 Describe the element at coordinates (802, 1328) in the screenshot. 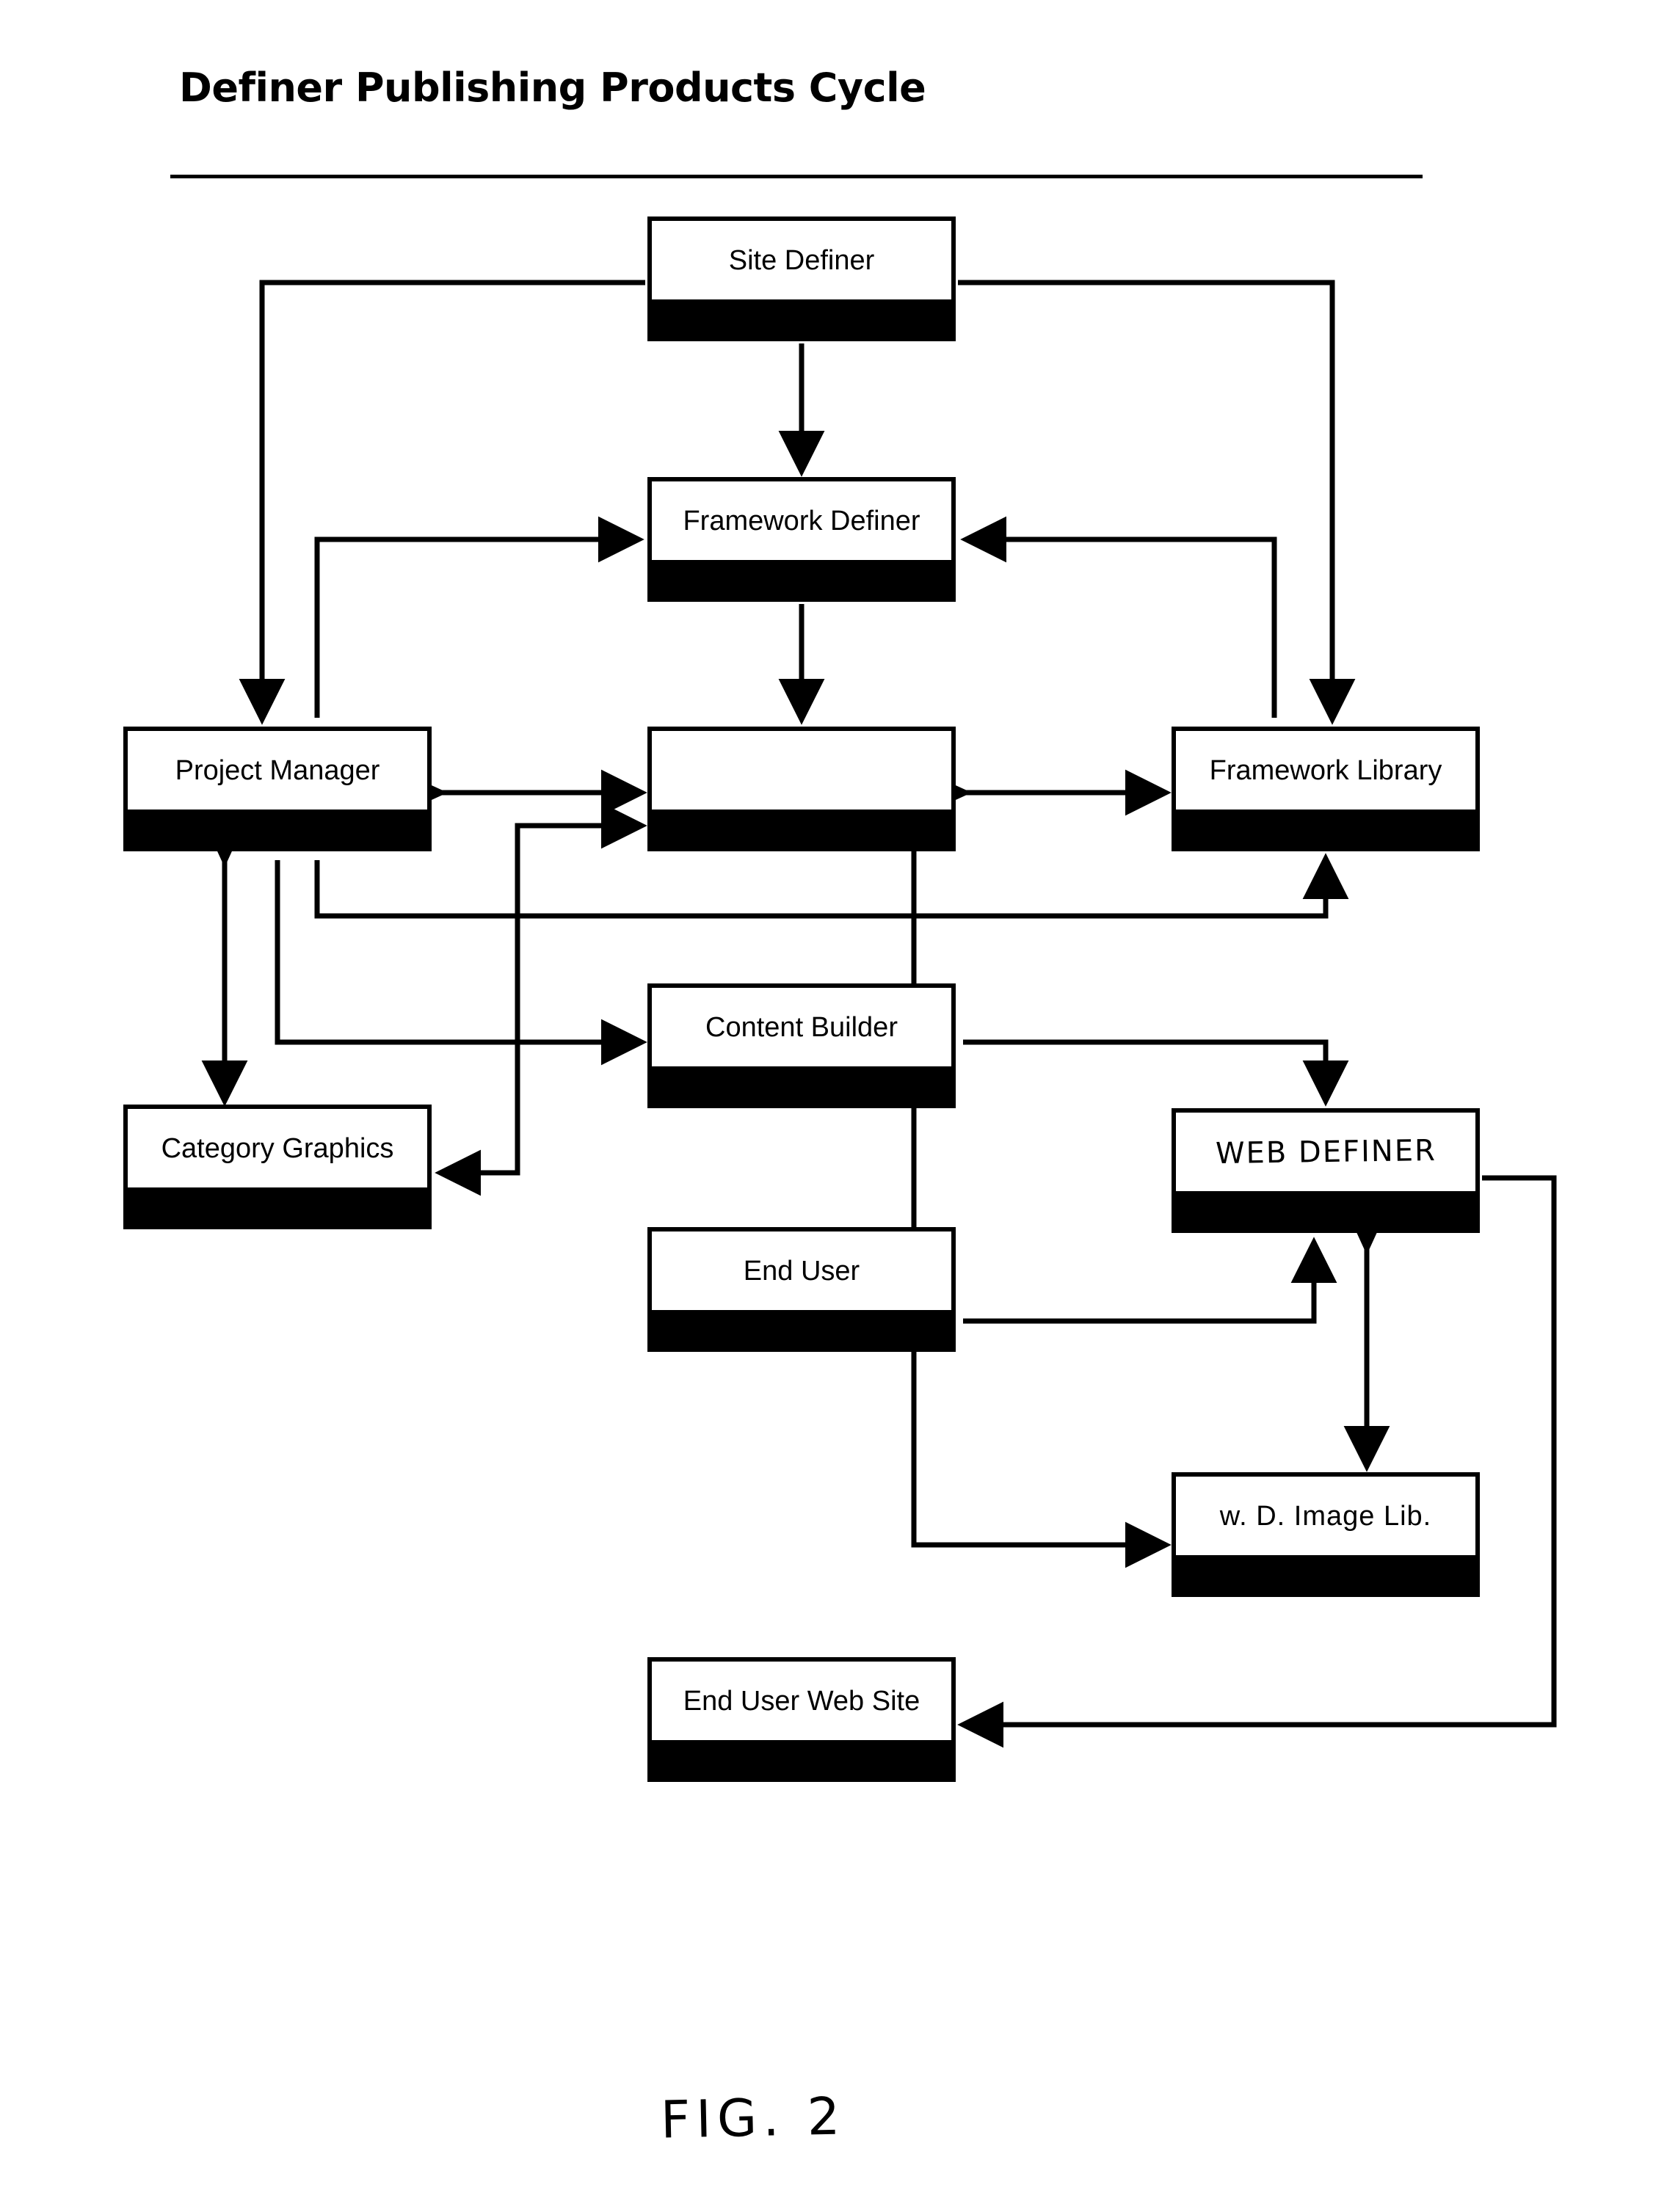

I see `node-end-user-bar` at that location.